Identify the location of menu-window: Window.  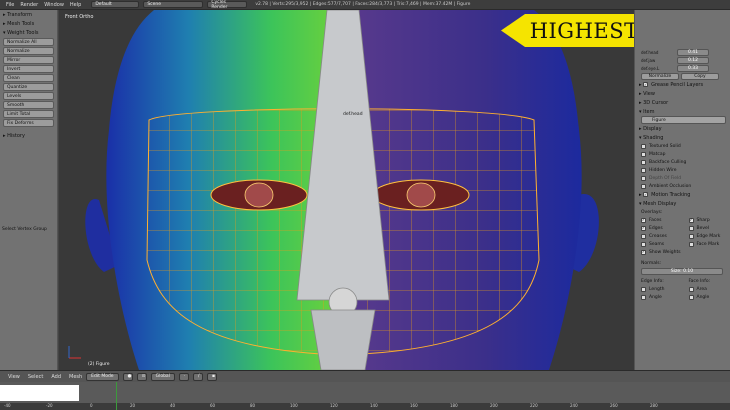
(54, 5).